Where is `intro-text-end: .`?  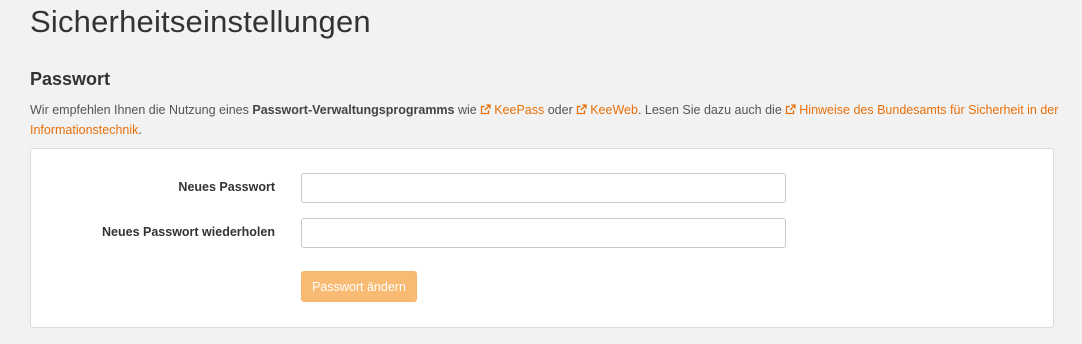 intro-text-end: . is located at coordinates (140, 130).